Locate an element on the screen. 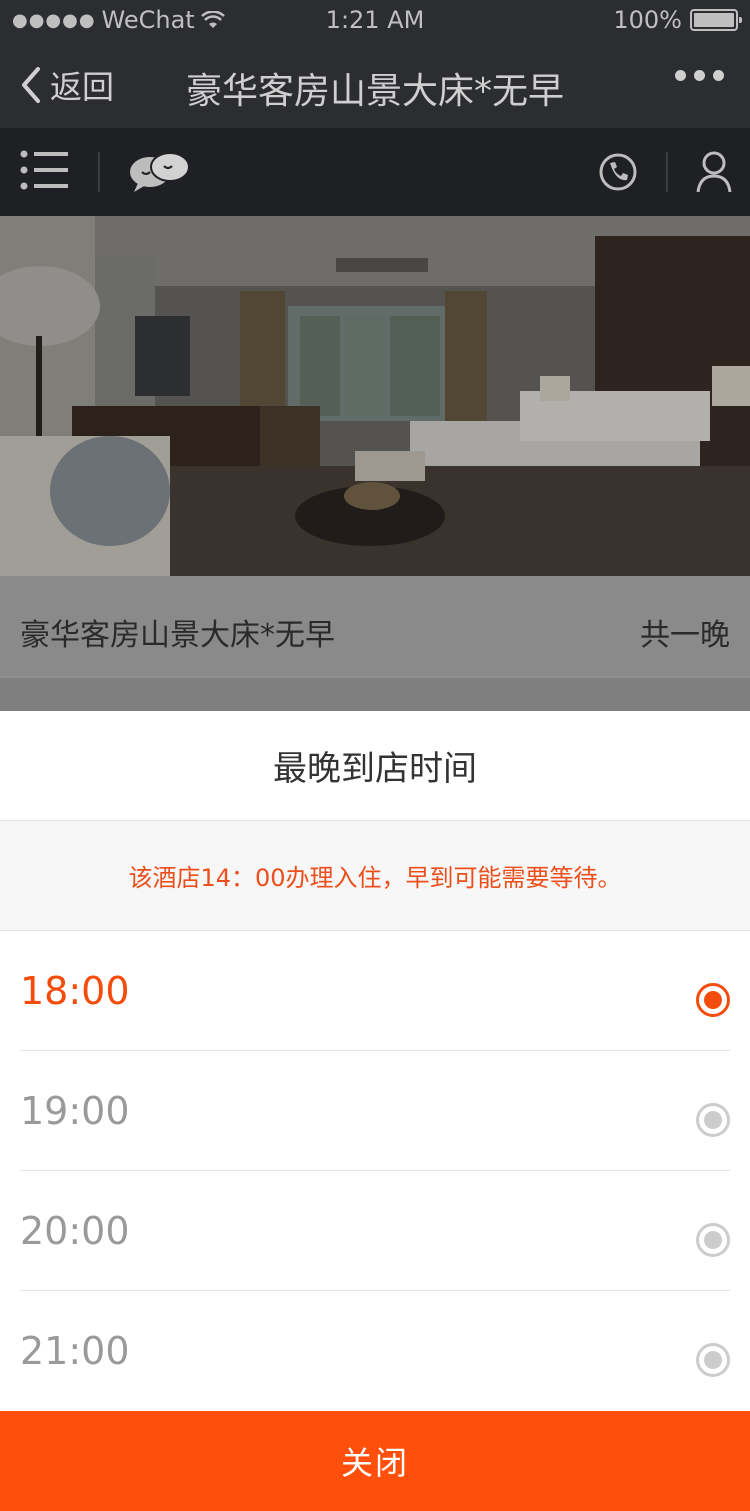 Image resolution: width=750 pixels, height=1511 pixels. nights-label: 共一晚 is located at coordinates (685, 635).